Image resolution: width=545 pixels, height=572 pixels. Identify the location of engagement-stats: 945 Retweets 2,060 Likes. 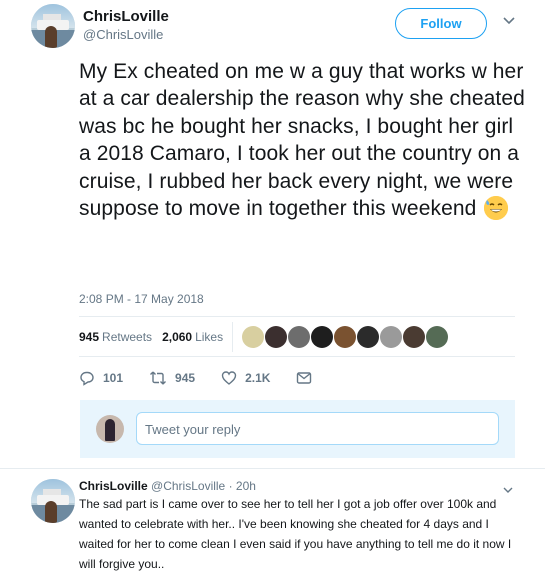
(156, 337).